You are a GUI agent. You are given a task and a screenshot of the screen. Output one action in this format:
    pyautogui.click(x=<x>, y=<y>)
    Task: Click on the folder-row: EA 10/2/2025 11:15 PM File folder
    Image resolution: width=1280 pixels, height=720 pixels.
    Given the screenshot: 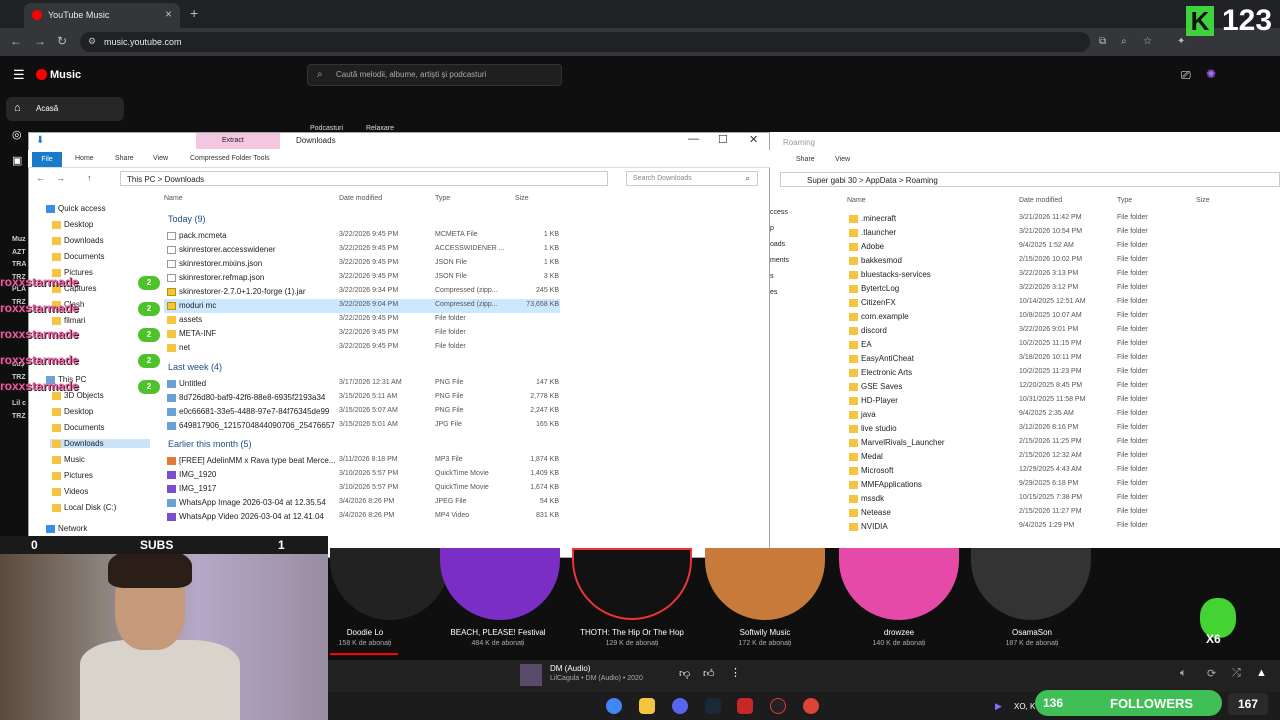 What is the action you would take?
    pyautogui.click(x=1057, y=346)
    